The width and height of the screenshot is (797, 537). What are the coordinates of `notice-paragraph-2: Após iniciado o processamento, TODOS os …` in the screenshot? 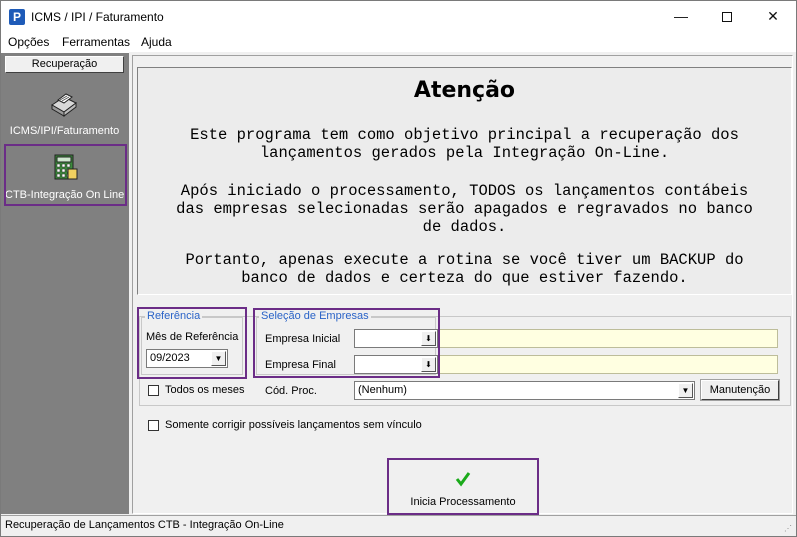 It's located at (464, 209).